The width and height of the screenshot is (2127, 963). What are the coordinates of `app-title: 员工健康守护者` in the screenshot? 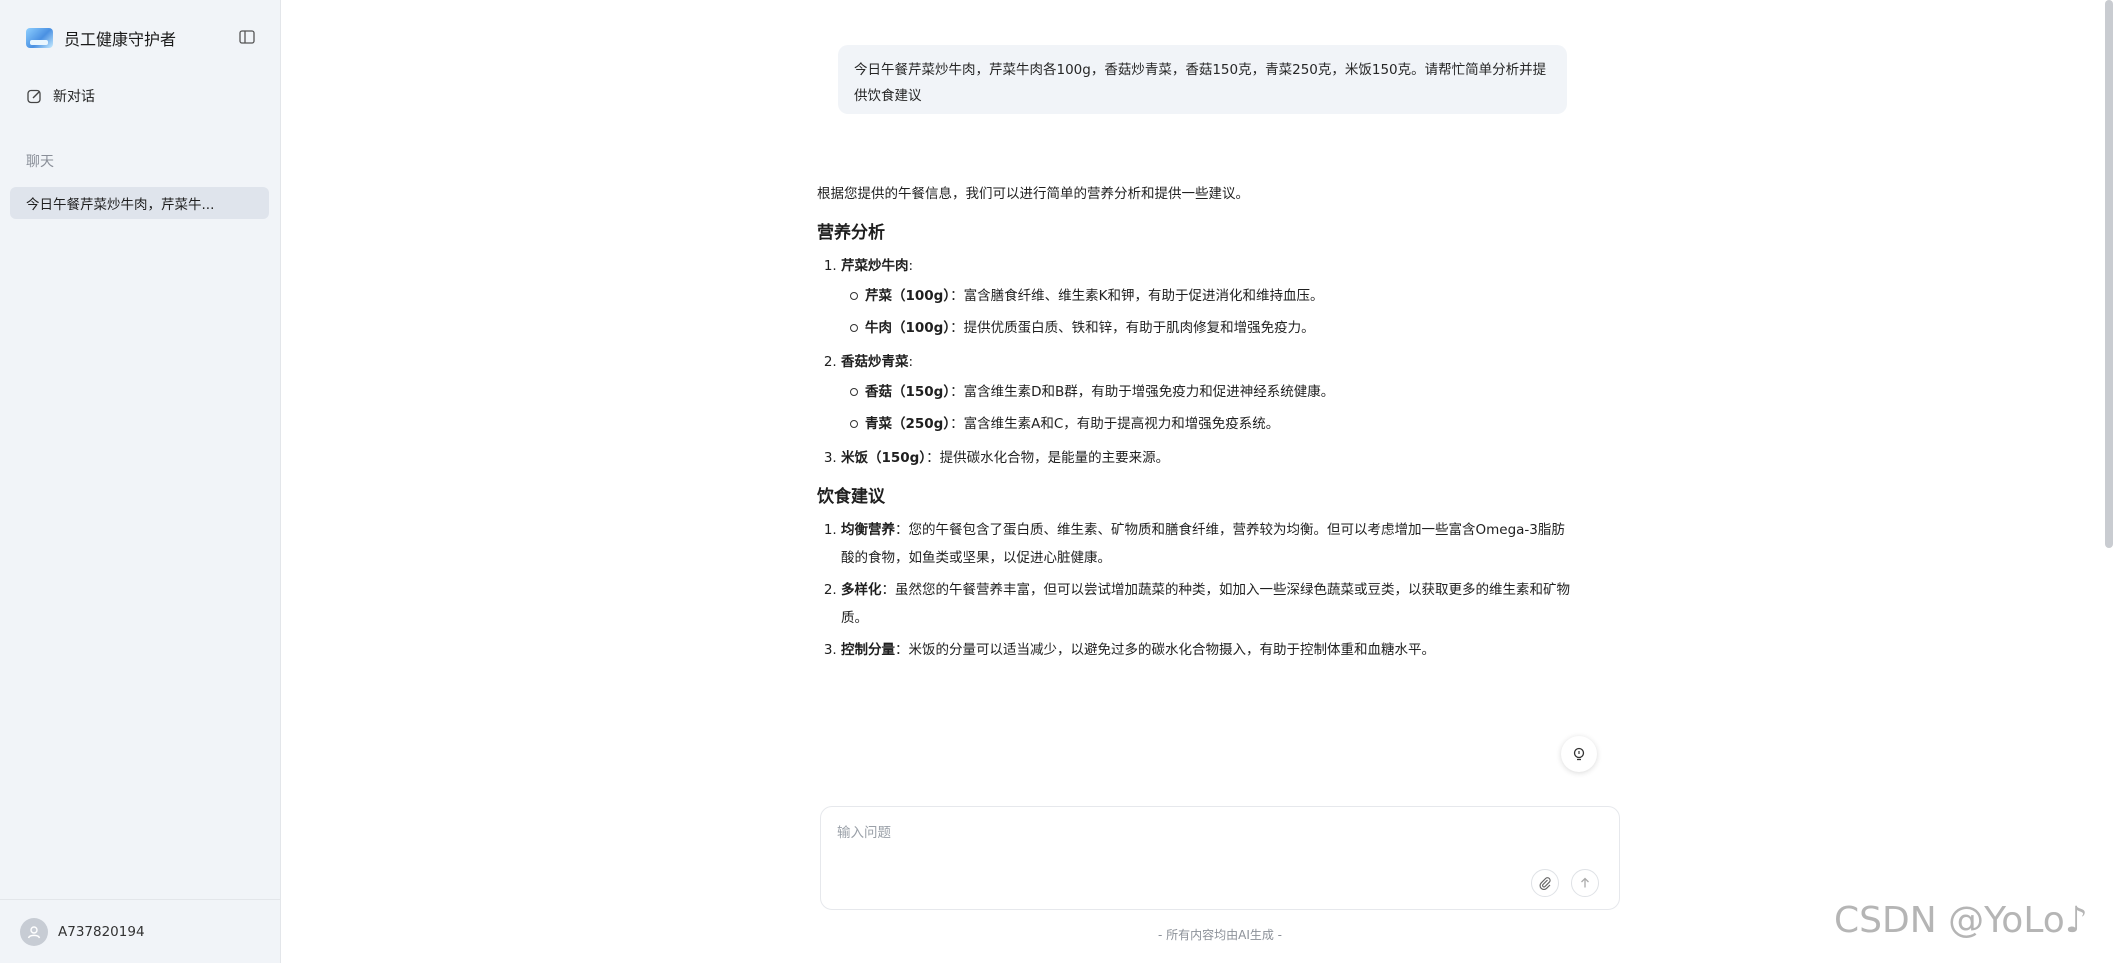 It's located at (120, 39).